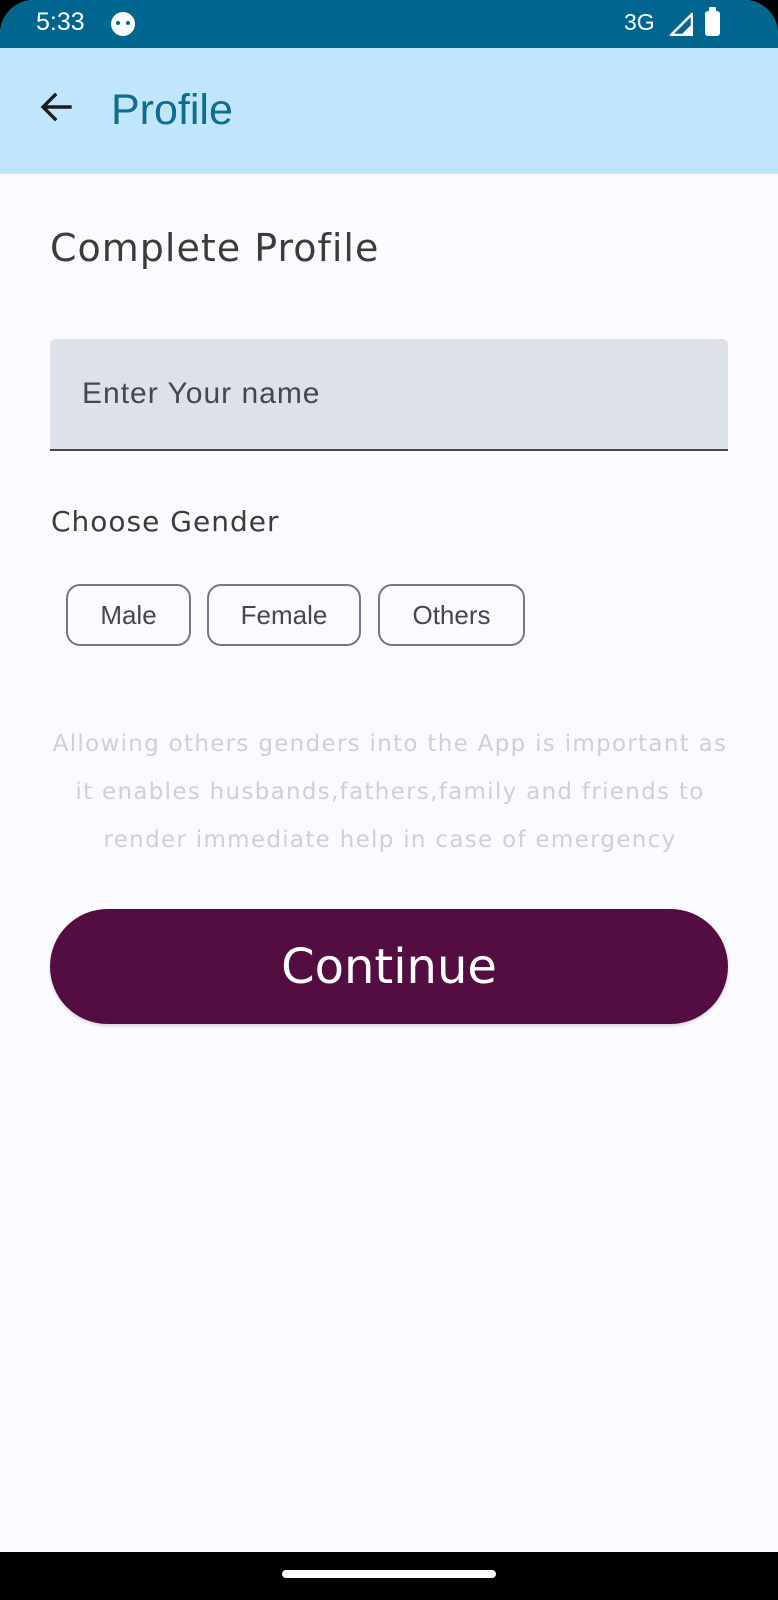  I want to click on gender-chip-female: Female, so click(284, 615).